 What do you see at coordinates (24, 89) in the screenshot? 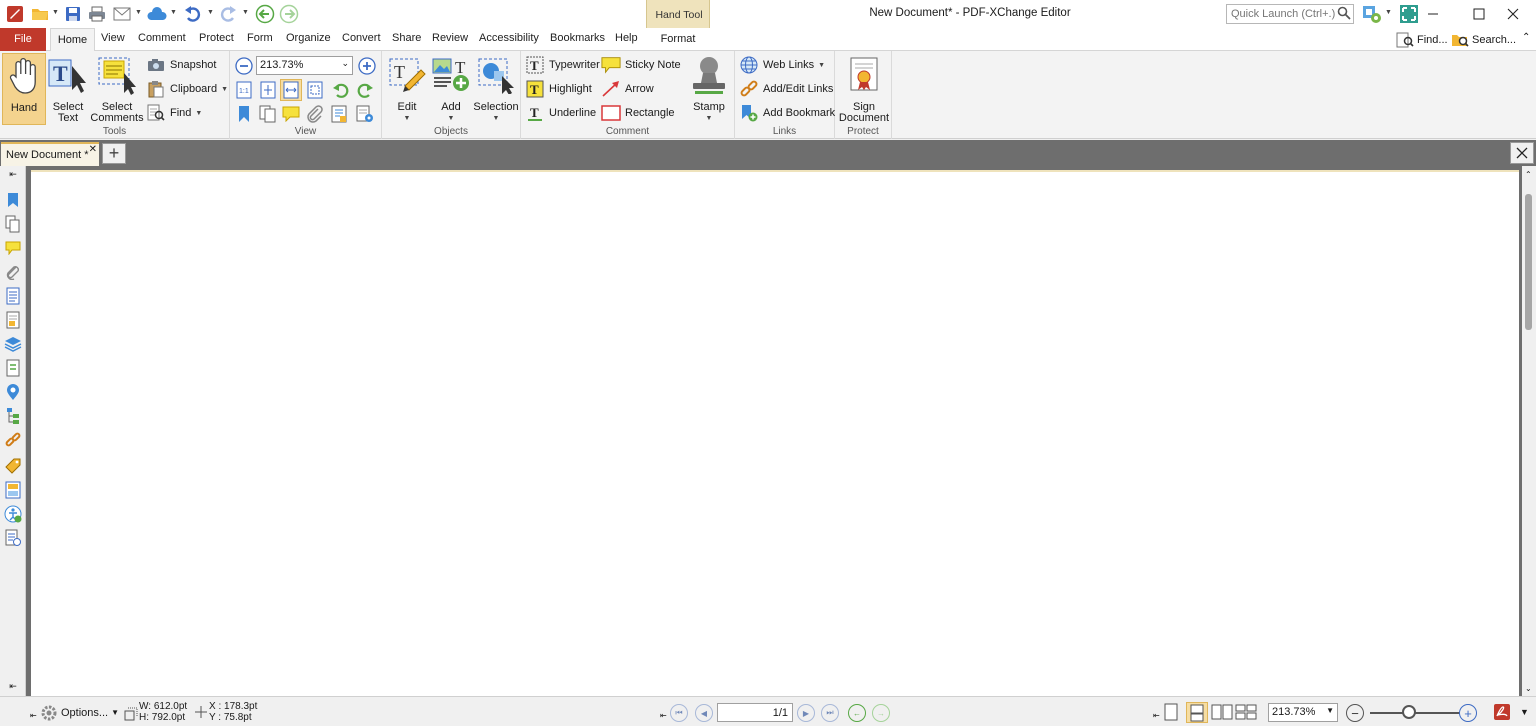
I see `hand-tool-button: Hand` at bounding box center [24, 89].